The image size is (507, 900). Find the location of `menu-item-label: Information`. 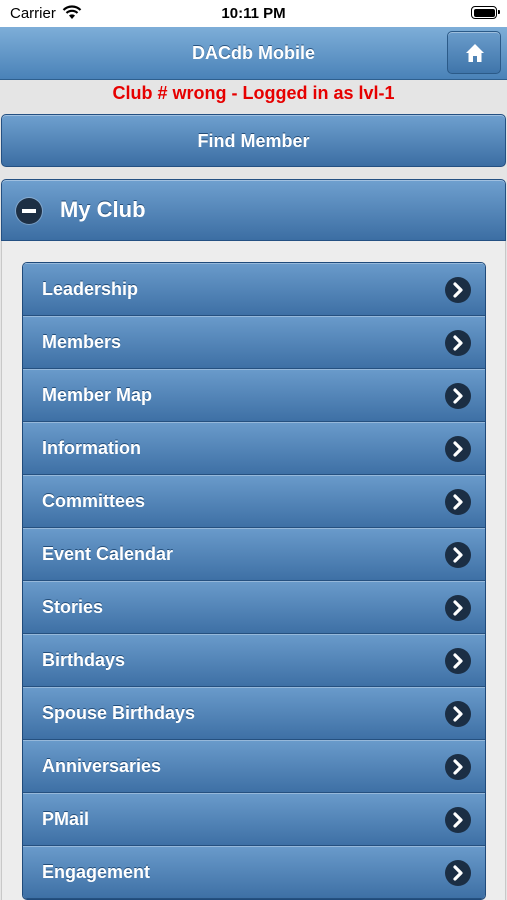

menu-item-label: Information is located at coordinates (91, 448).